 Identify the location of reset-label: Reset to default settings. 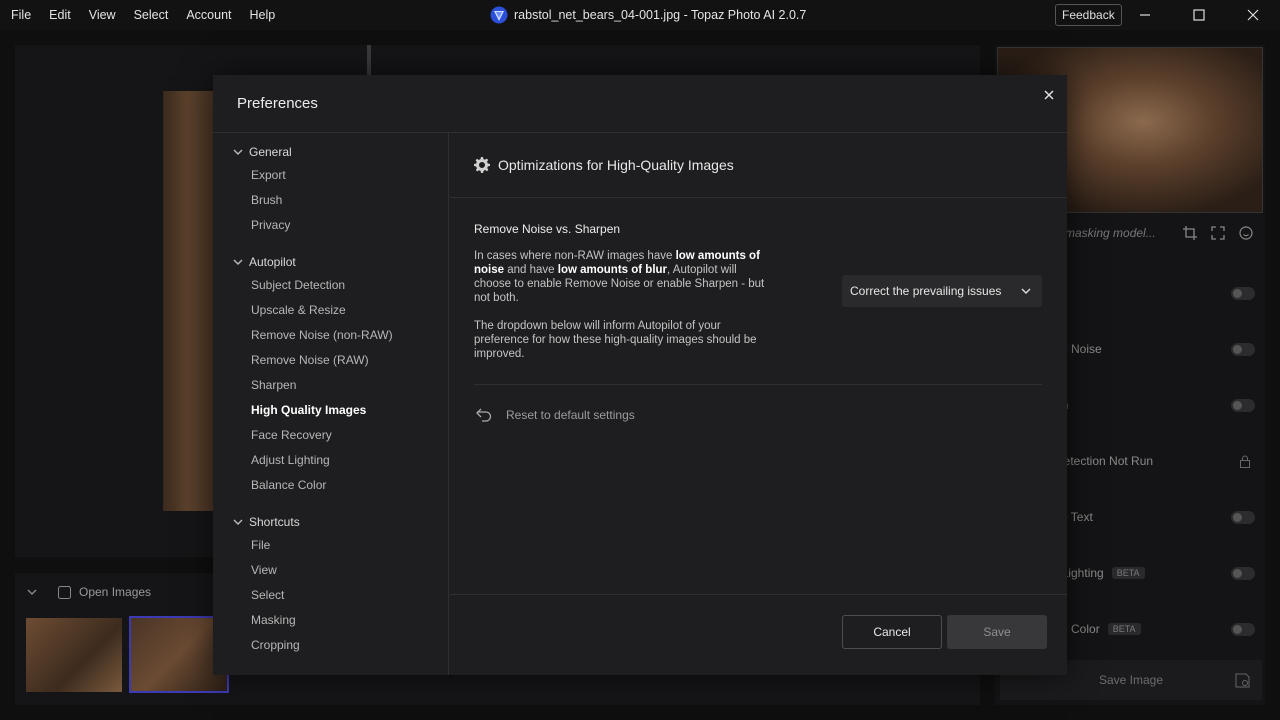
(570, 415).